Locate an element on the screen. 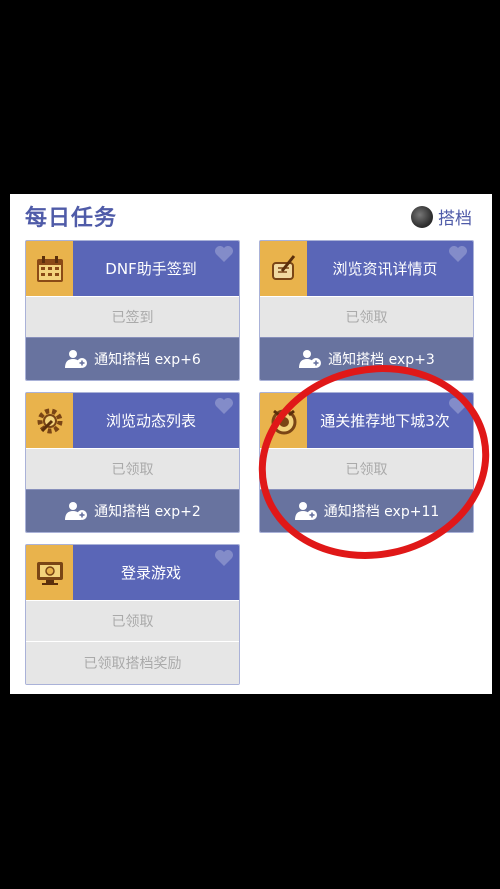  notify-label: 通知搭档 exp+6 is located at coordinates (147, 360).